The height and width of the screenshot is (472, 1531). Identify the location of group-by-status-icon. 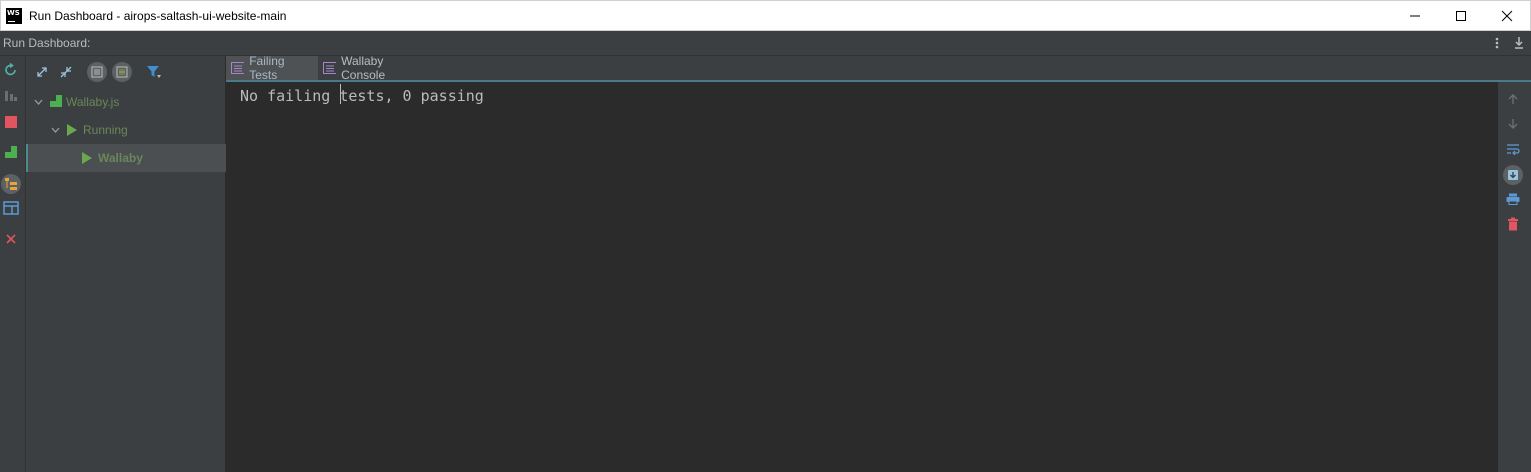
(97, 72).